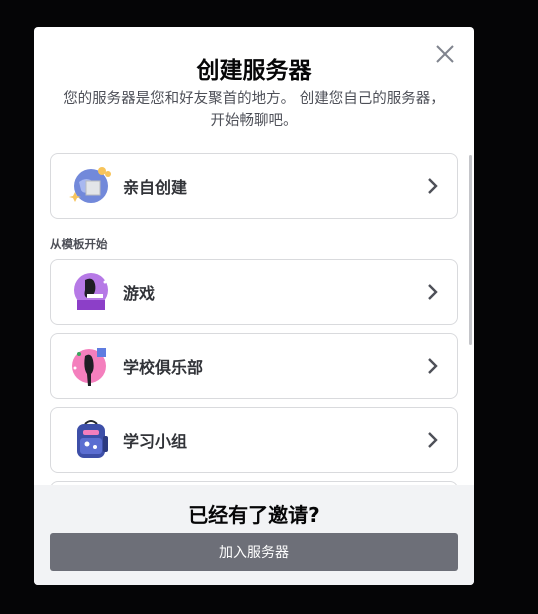 This screenshot has width=538, height=614. Describe the element at coordinates (139, 293) in the screenshot. I see `template-gaming-label: 游戏` at that location.